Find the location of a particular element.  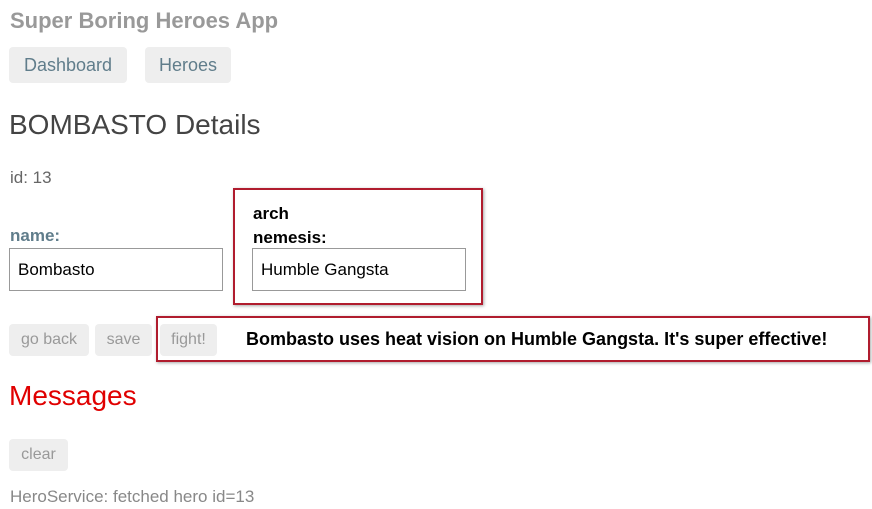

messages-title: Messages is located at coordinates (73, 395).